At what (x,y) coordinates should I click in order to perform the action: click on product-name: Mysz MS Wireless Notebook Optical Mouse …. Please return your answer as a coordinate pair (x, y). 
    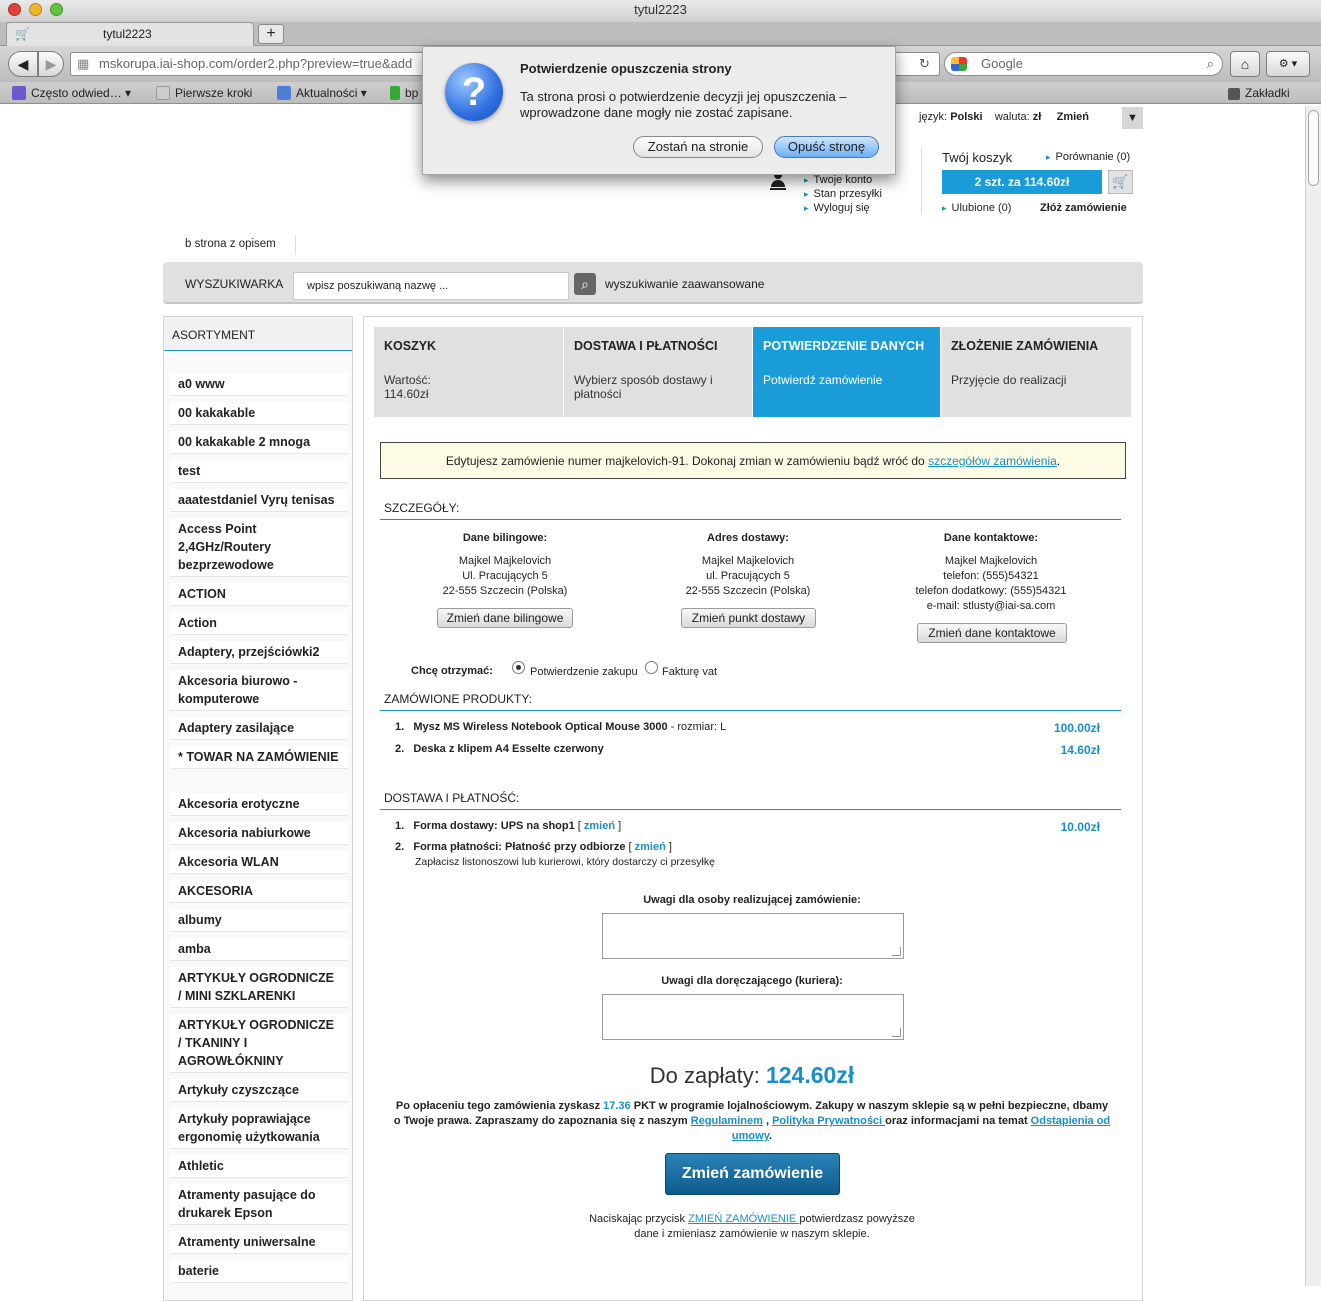
    Looking at the image, I should click on (540, 727).